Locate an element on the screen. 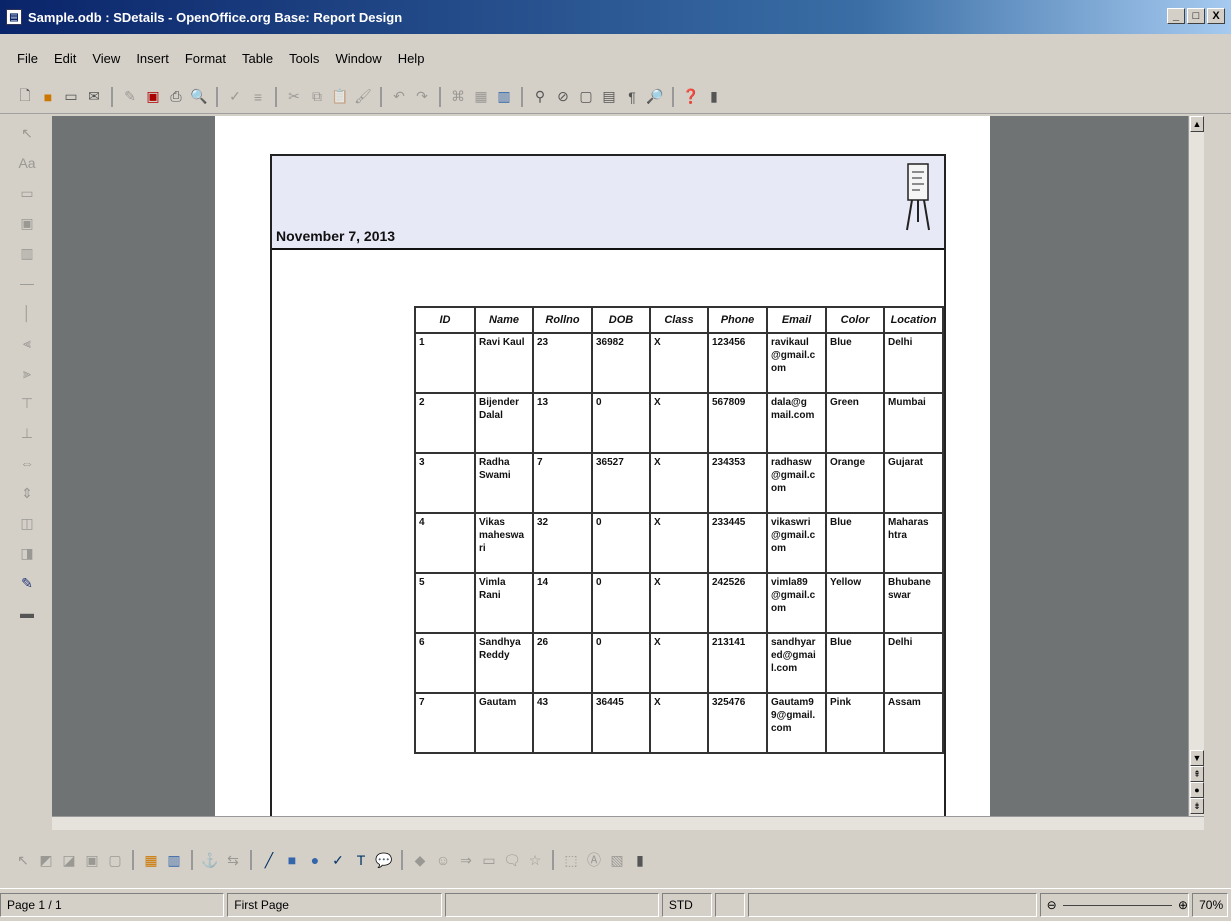  column-header: DOB is located at coordinates (621, 320).